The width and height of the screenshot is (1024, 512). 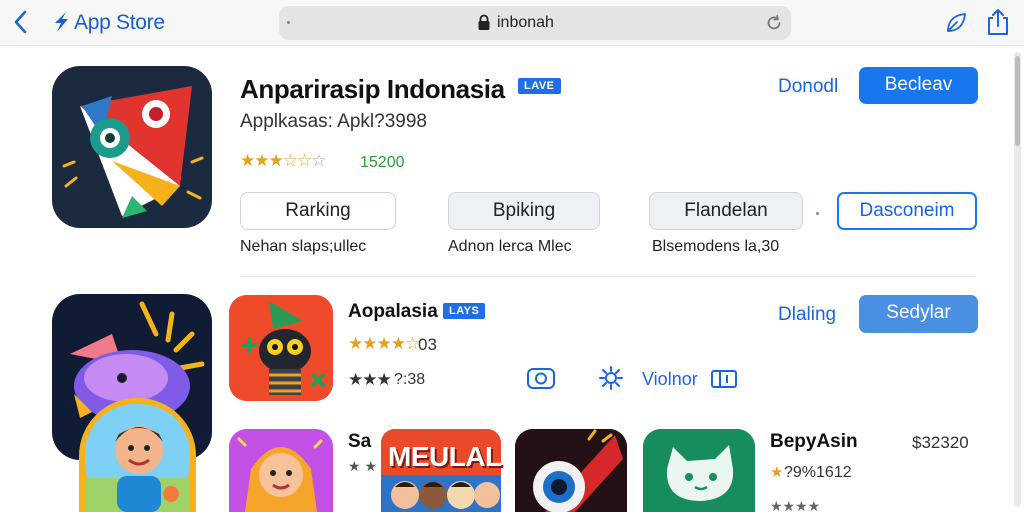 What do you see at coordinates (670, 379) in the screenshot?
I see `viewer-link: Violnor` at bounding box center [670, 379].